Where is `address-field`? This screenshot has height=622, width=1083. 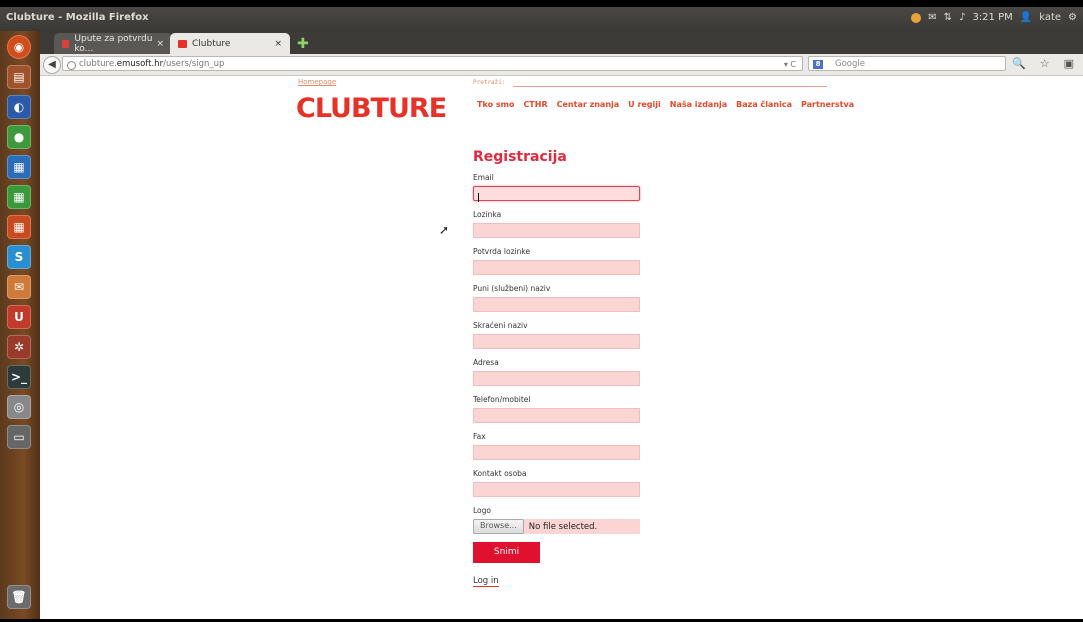
address-field is located at coordinates (556, 378).